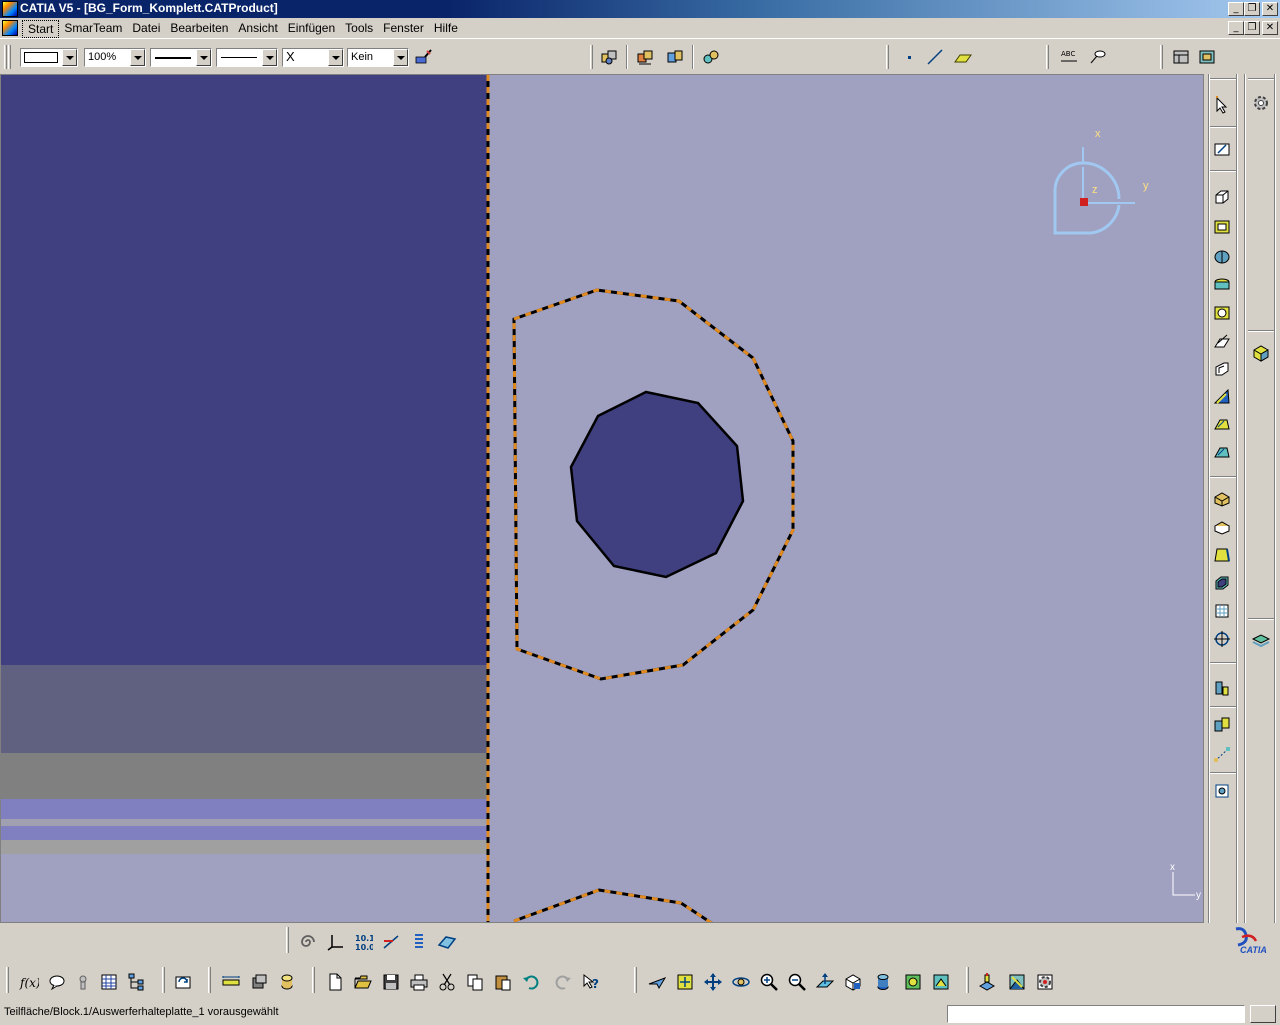  I want to click on measure-between-icon, so click(231, 982).